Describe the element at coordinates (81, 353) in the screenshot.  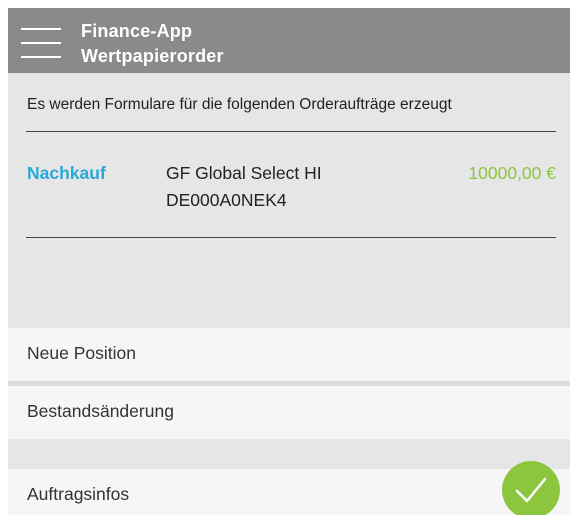
I see `menu-item-label: Neue Position` at that location.